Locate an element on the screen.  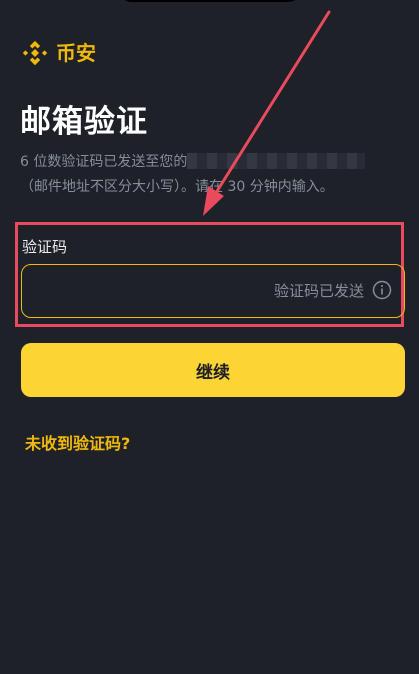
info-circle-icon is located at coordinates (382, 290).